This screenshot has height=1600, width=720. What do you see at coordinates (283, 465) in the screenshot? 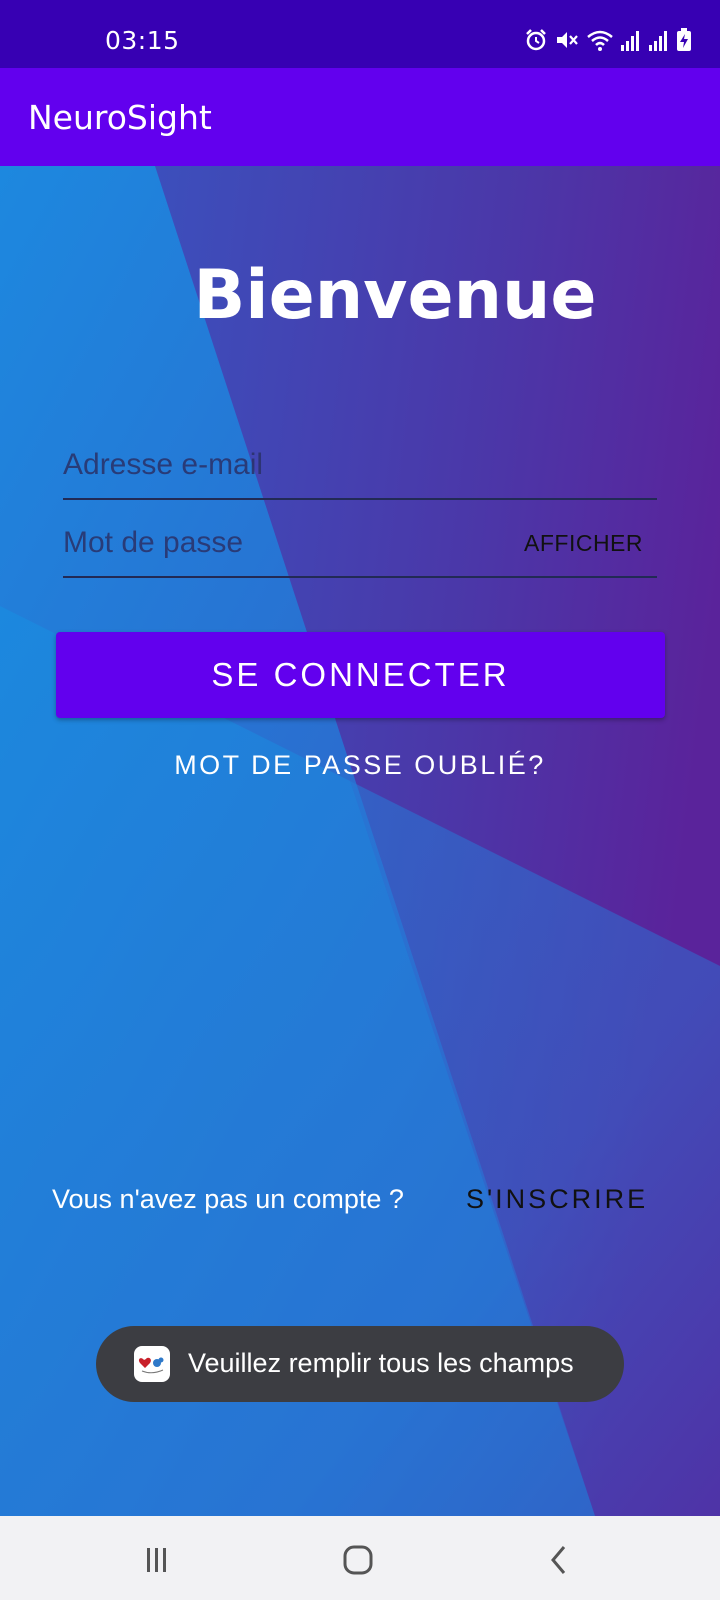
I see `email-input` at bounding box center [283, 465].